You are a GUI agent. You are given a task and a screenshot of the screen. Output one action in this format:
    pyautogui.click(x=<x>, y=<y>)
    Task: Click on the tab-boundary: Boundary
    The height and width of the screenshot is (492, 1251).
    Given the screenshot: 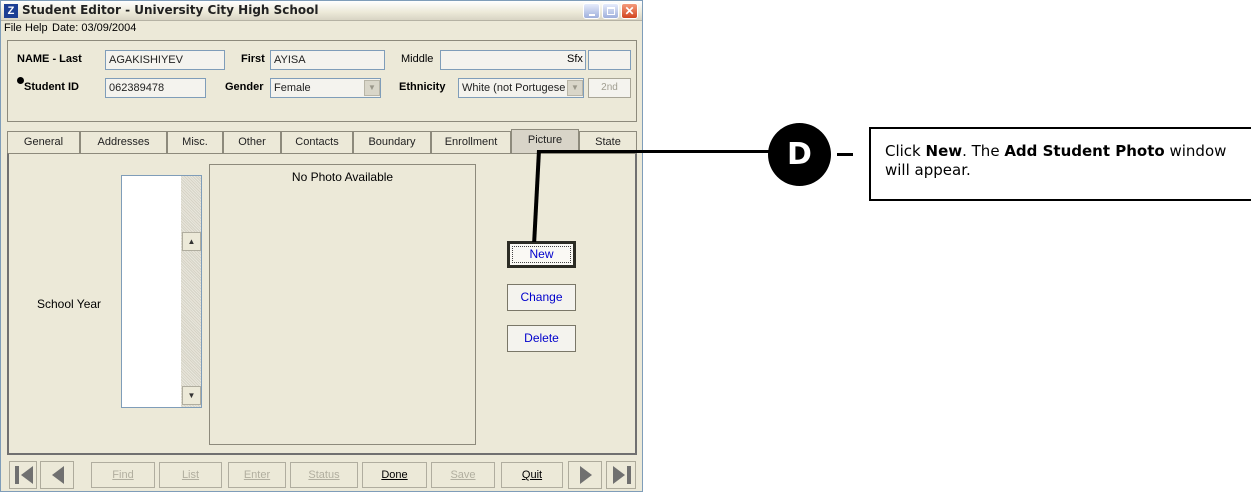 What is the action you would take?
    pyautogui.click(x=392, y=142)
    